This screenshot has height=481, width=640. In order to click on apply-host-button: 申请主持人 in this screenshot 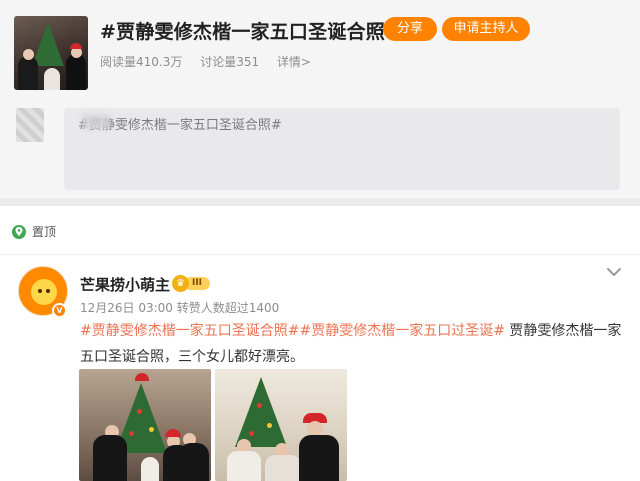, I will do `click(486, 29)`.